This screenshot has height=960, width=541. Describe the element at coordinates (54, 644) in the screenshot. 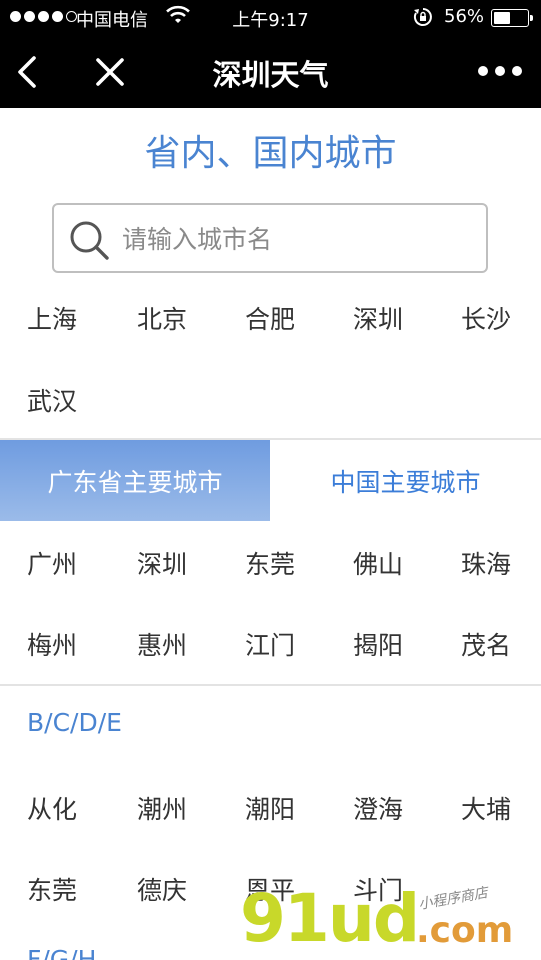

I see `city-item: 梅州` at that location.